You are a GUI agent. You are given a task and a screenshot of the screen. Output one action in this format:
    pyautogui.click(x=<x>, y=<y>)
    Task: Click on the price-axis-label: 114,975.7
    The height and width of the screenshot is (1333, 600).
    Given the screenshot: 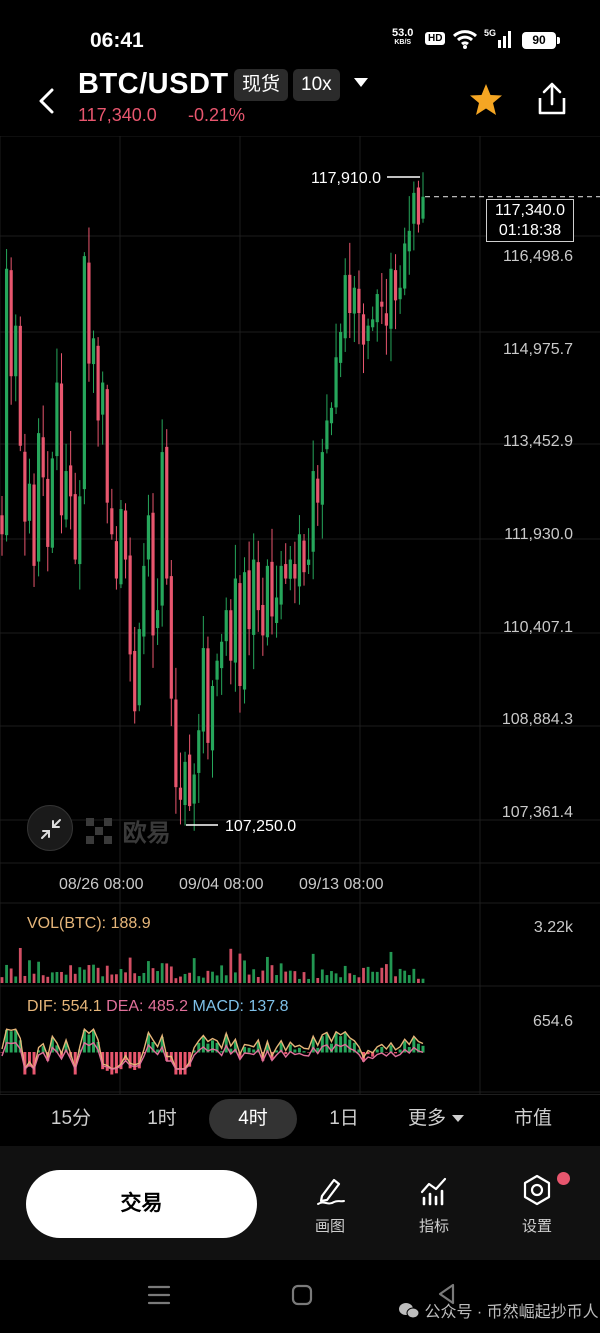 What is the action you would take?
    pyautogui.click(x=538, y=349)
    